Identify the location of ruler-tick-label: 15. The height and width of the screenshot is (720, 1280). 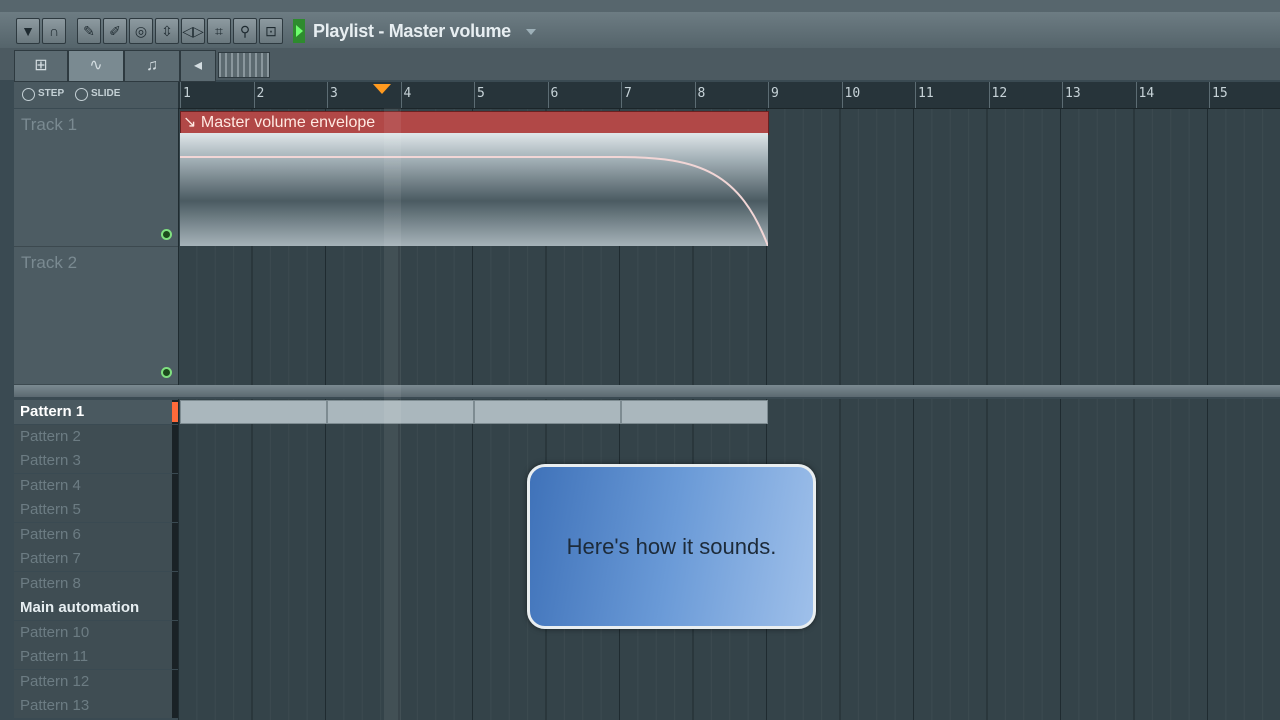
(1220, 93).